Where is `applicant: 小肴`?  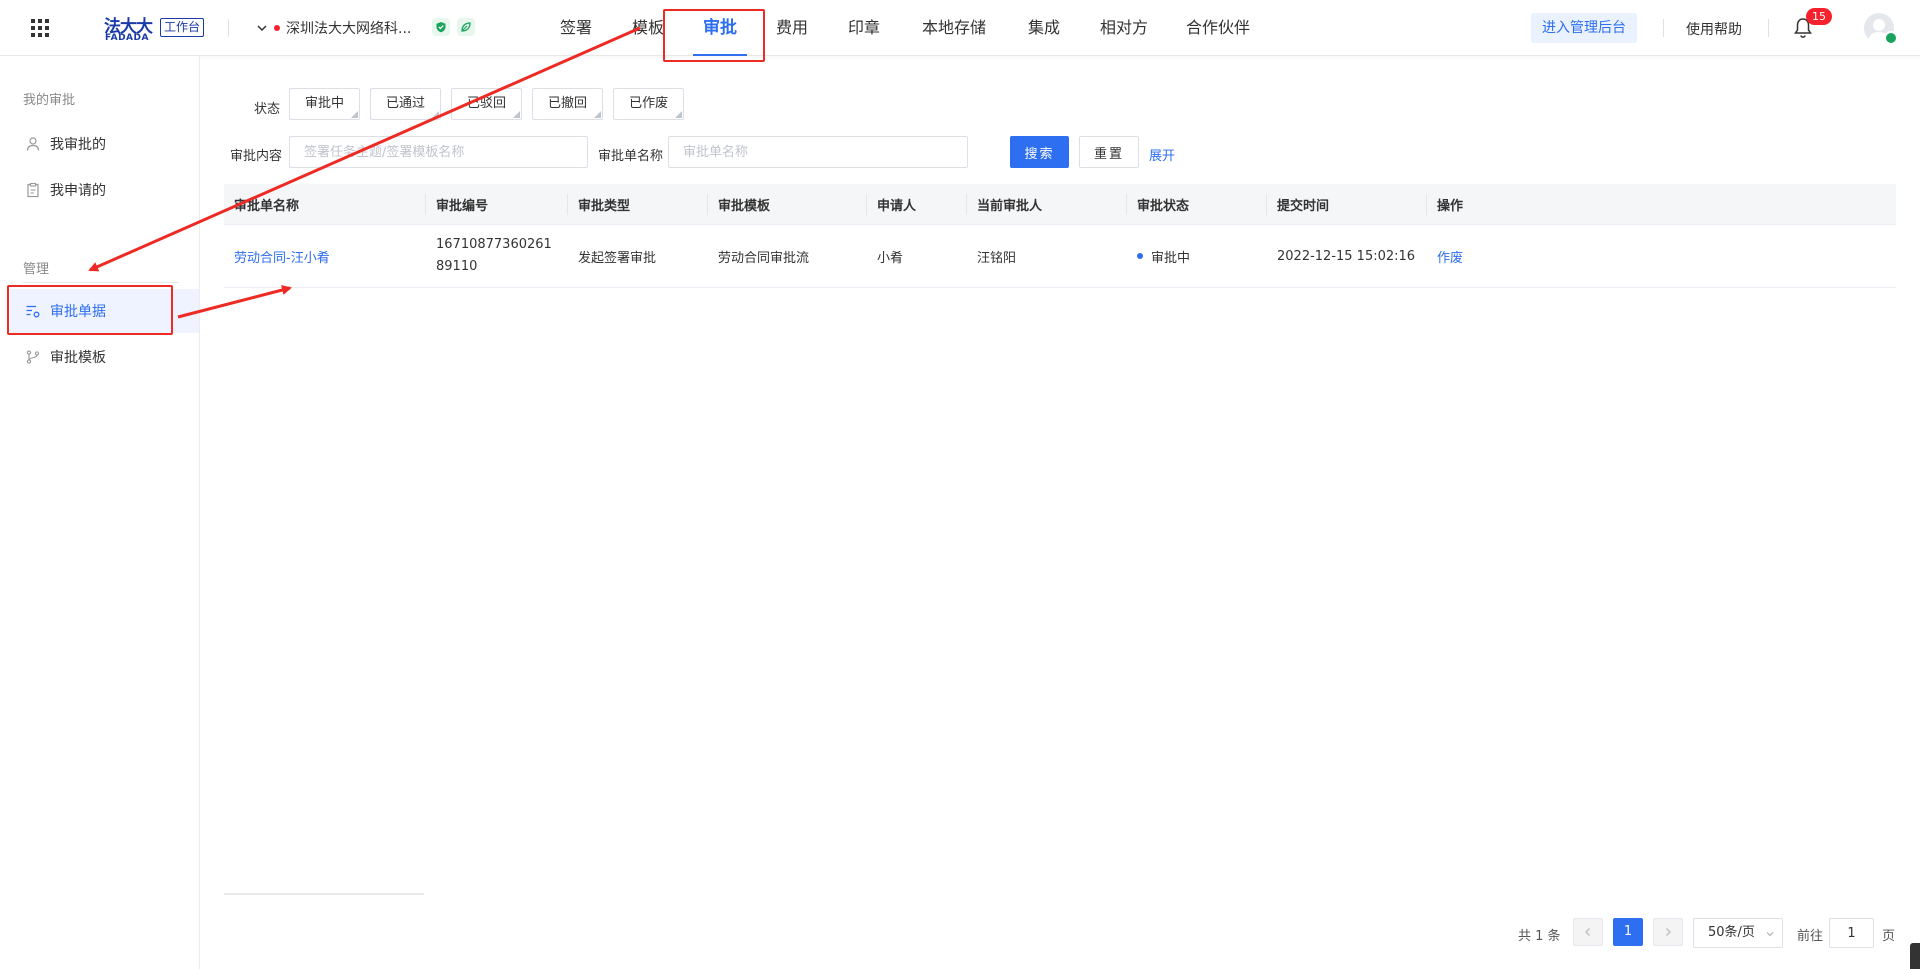
applicant: 小肴 is located at coordinates (890, 258).